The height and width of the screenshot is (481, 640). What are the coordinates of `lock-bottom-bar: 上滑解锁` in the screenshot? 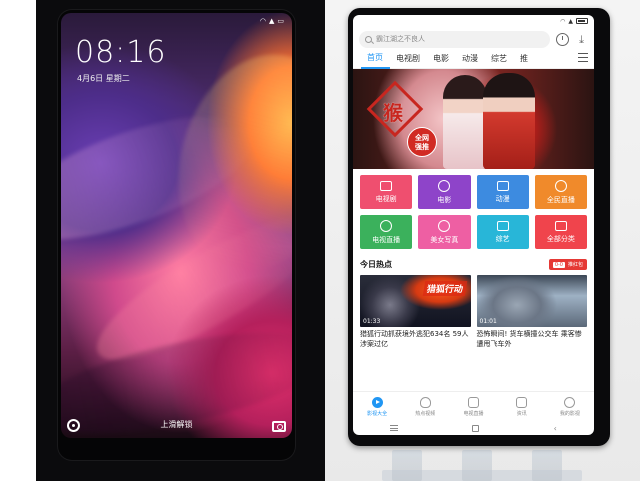 It's located at (176, 423).